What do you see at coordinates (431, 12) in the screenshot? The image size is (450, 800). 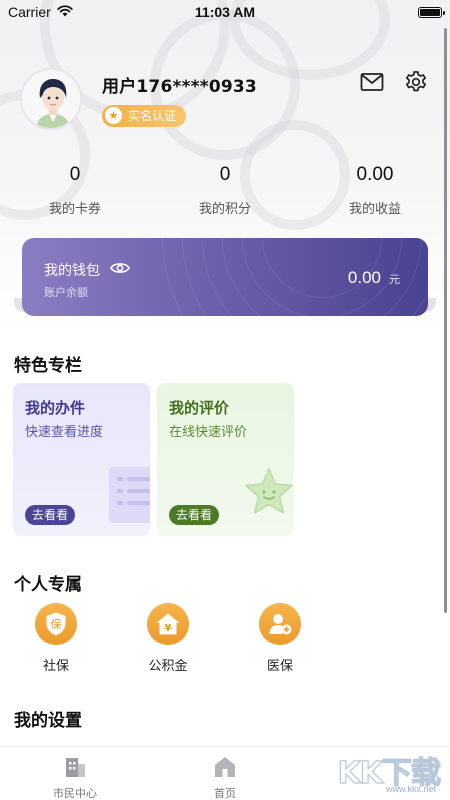 I see `battery-icon` at bounding box center [431, 12].